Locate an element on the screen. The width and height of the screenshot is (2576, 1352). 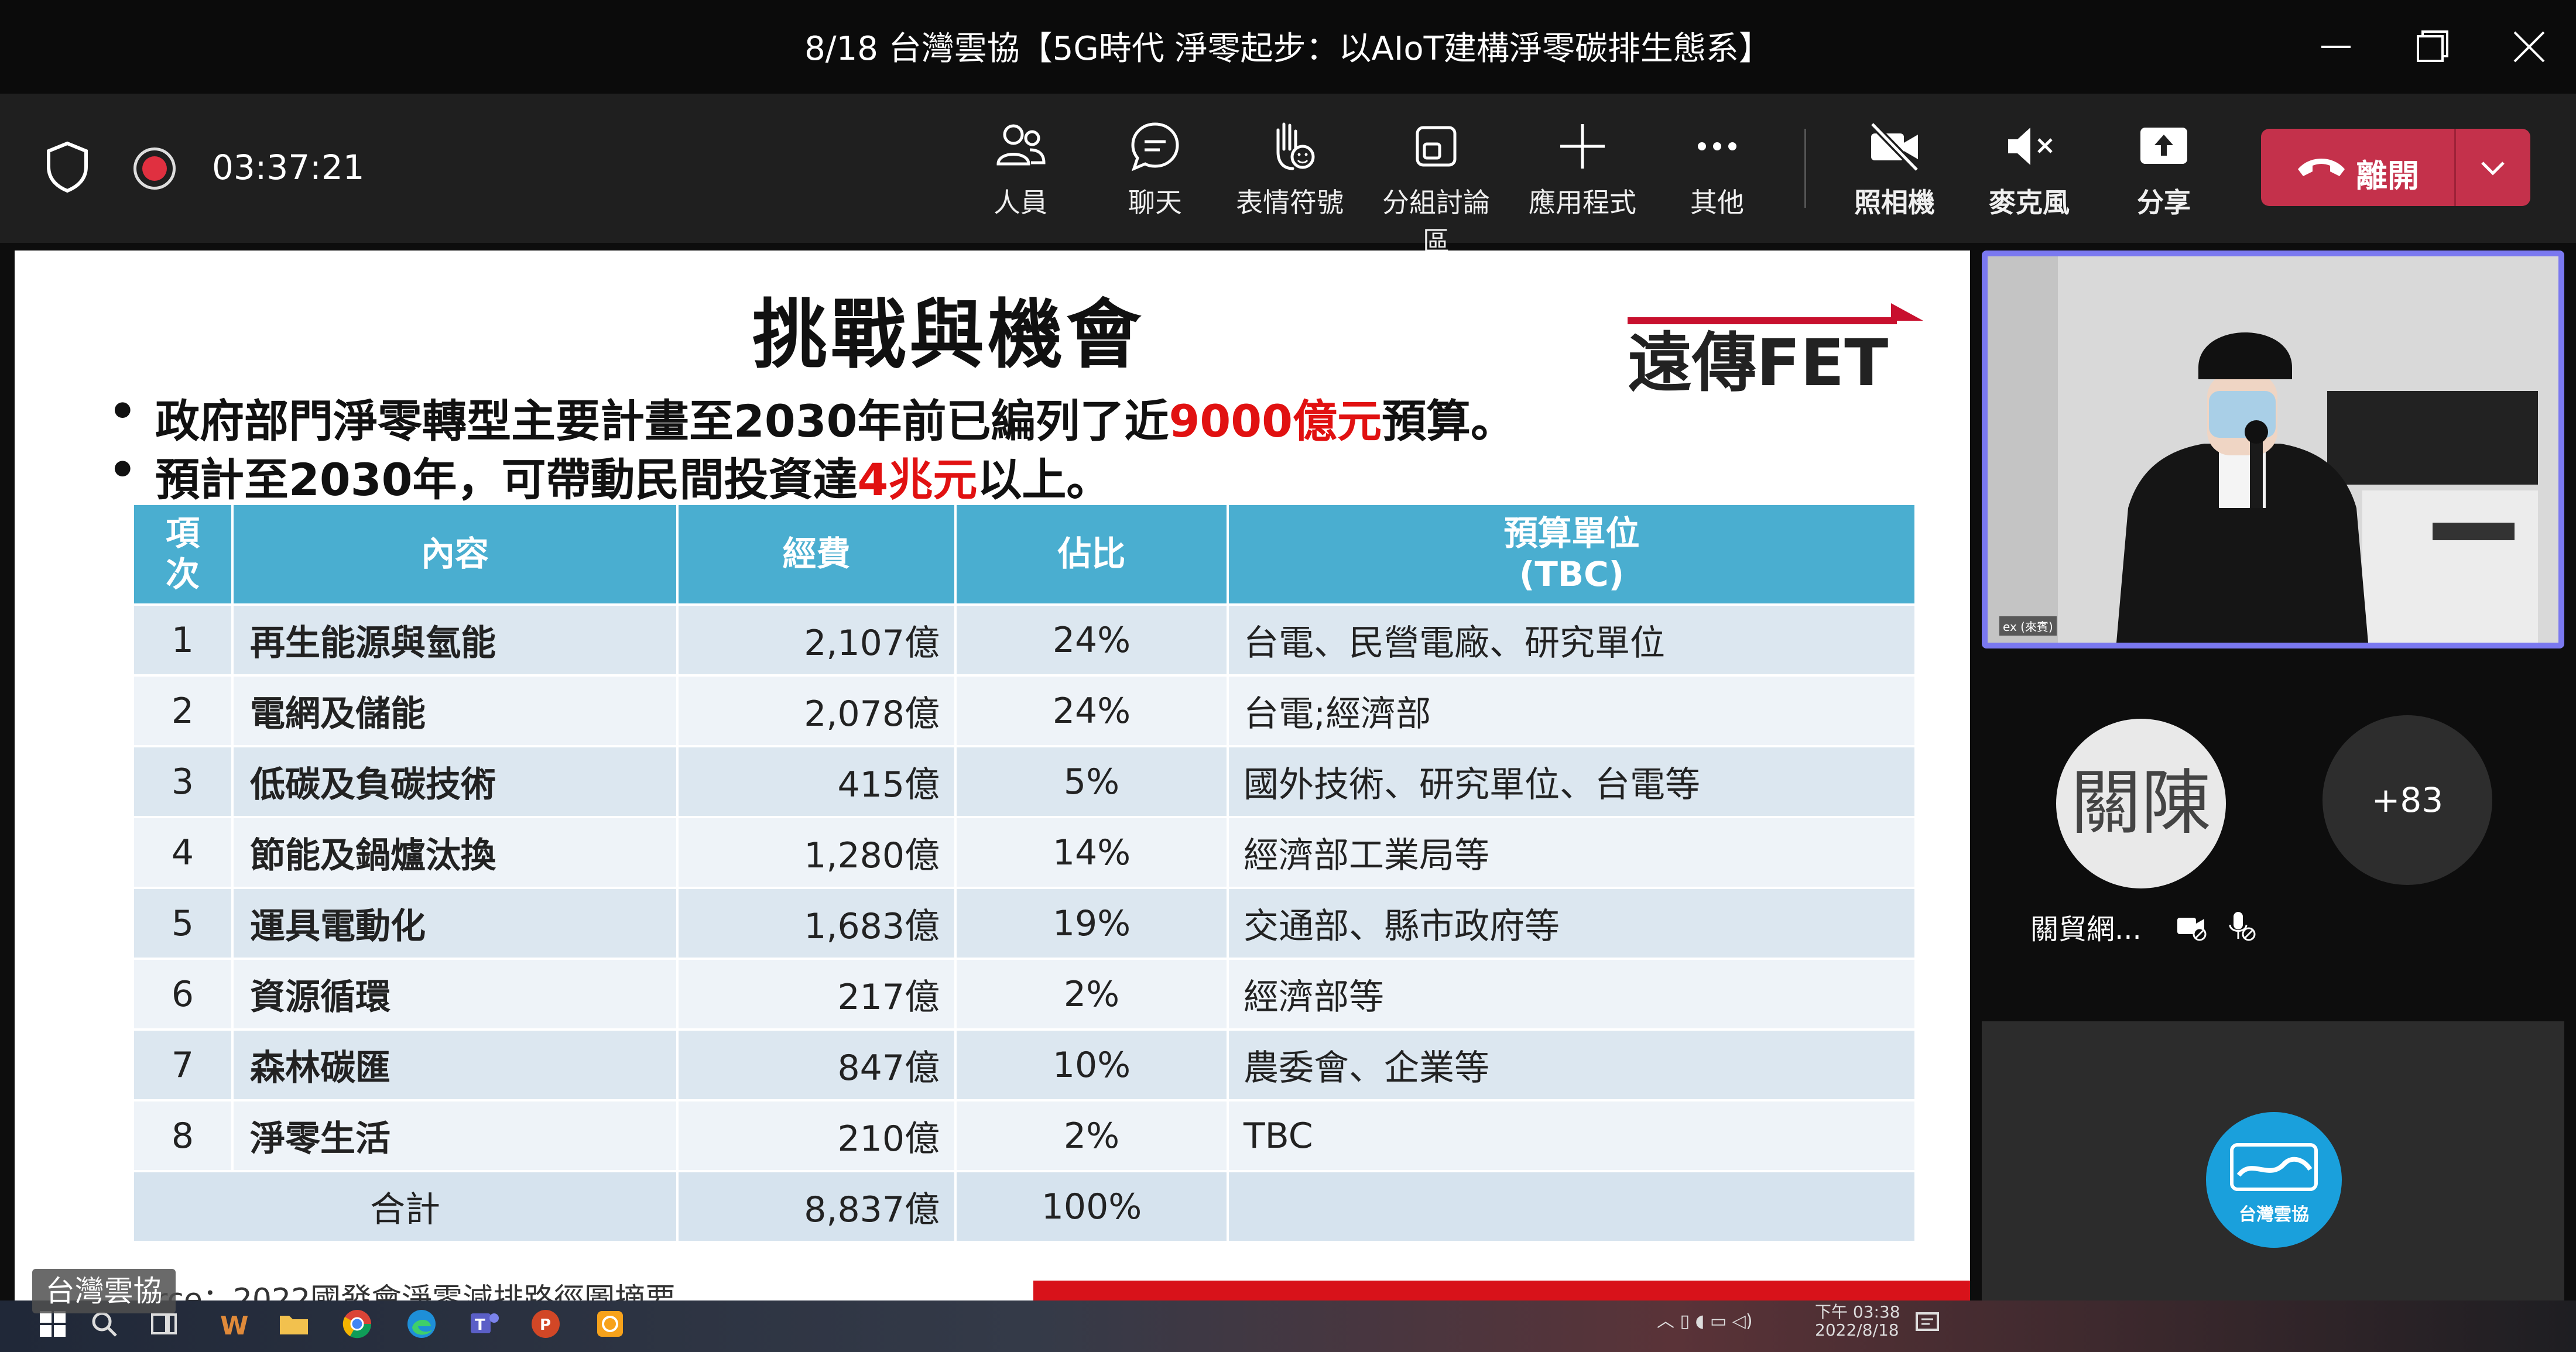
hang-up-icon is located at coordinates (2321, 167).